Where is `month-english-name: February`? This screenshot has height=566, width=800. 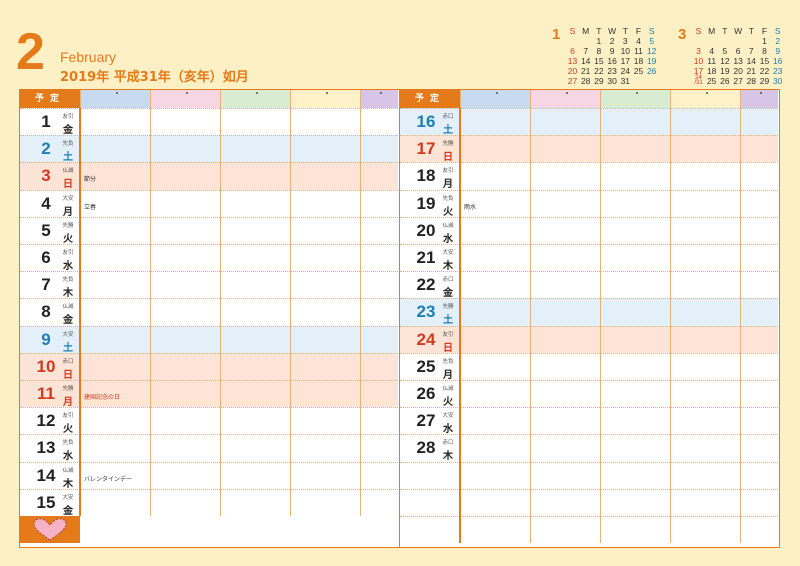 month-english-name: February is located at coordinates (88, 57).